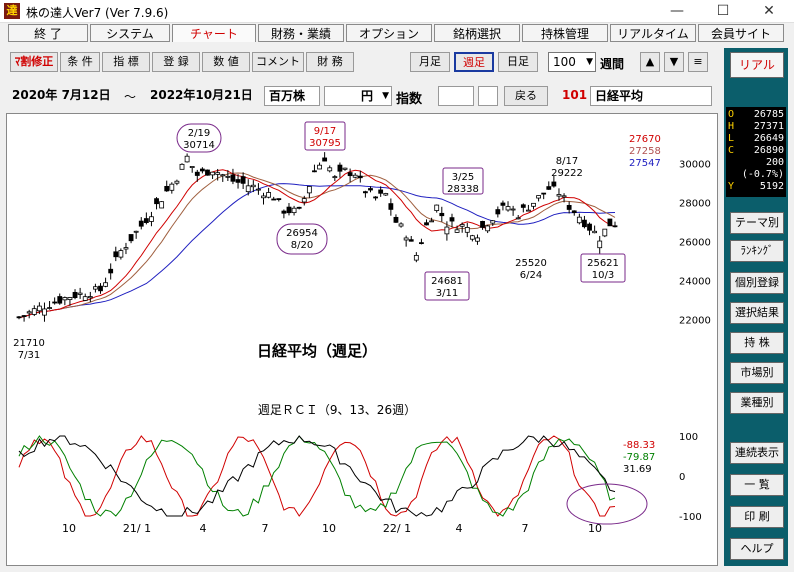 The width and height of the screenshot is (794, 572). I want to click on rci-title: 週足ＲＣＩ（9、13、26週）, so click(337, 410).